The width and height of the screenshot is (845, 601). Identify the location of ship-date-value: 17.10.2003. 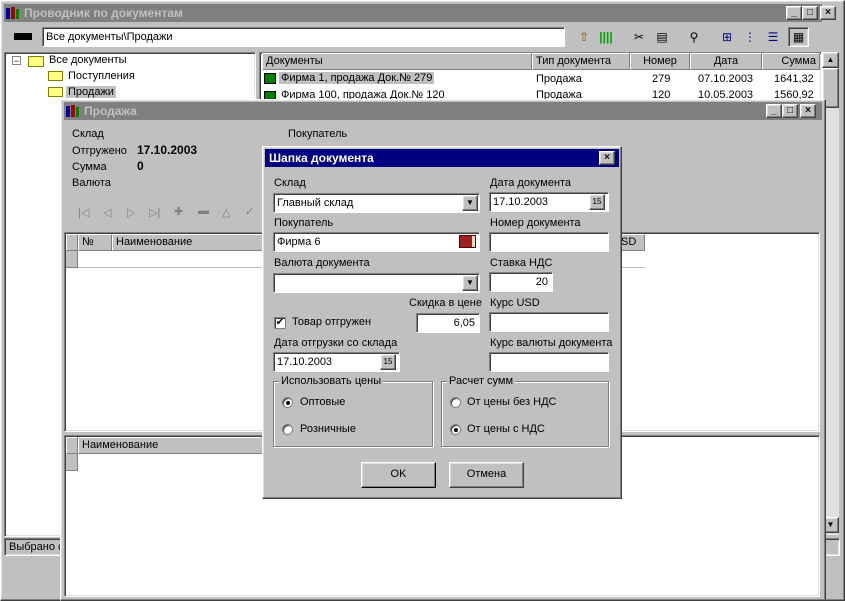
(305, 362).